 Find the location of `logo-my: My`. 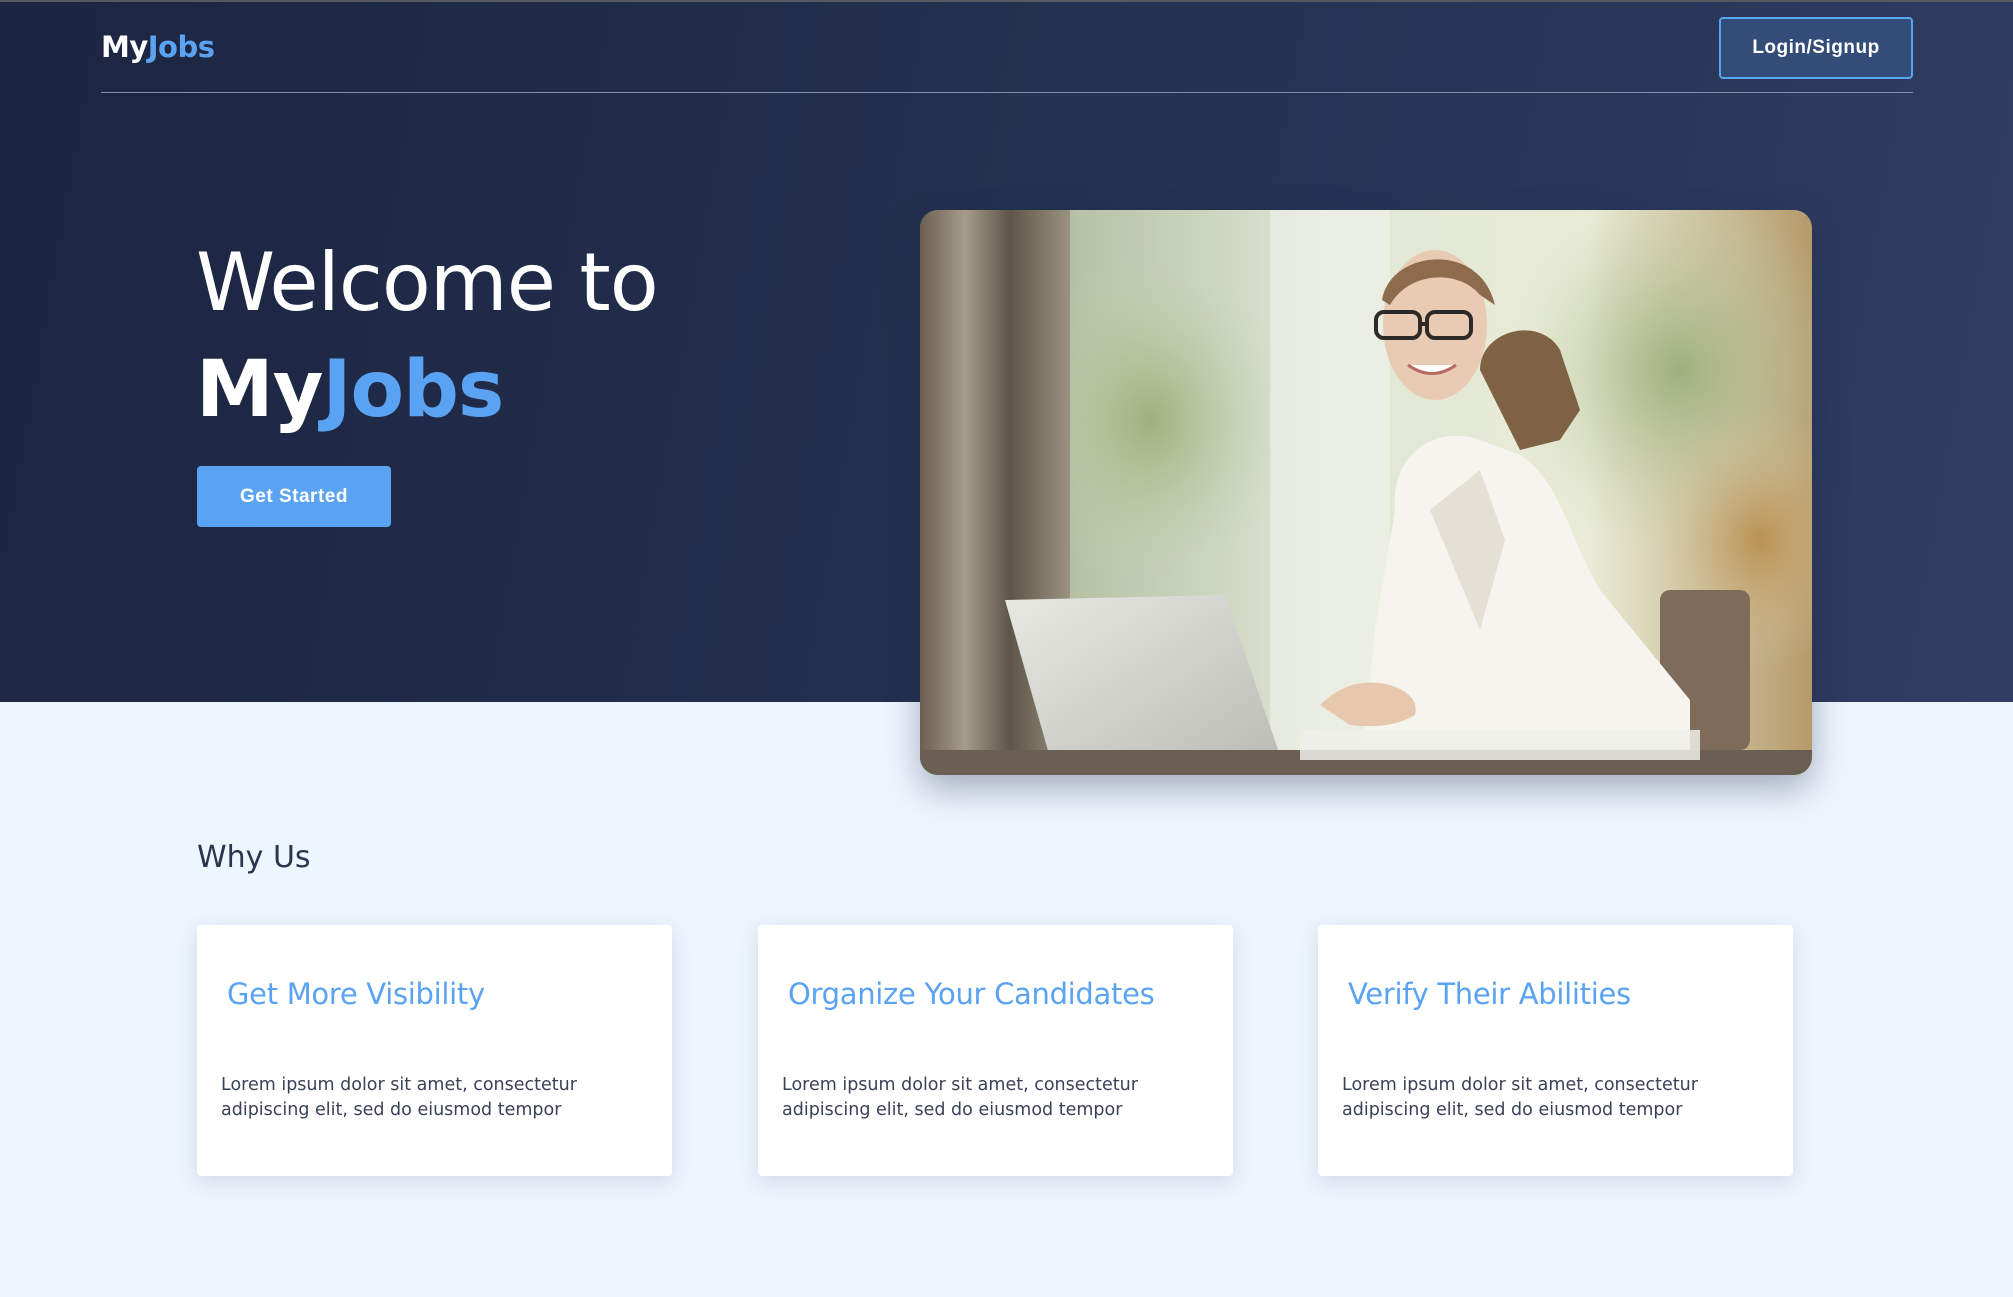

logo-my: My is located at coordinates (124, 47).